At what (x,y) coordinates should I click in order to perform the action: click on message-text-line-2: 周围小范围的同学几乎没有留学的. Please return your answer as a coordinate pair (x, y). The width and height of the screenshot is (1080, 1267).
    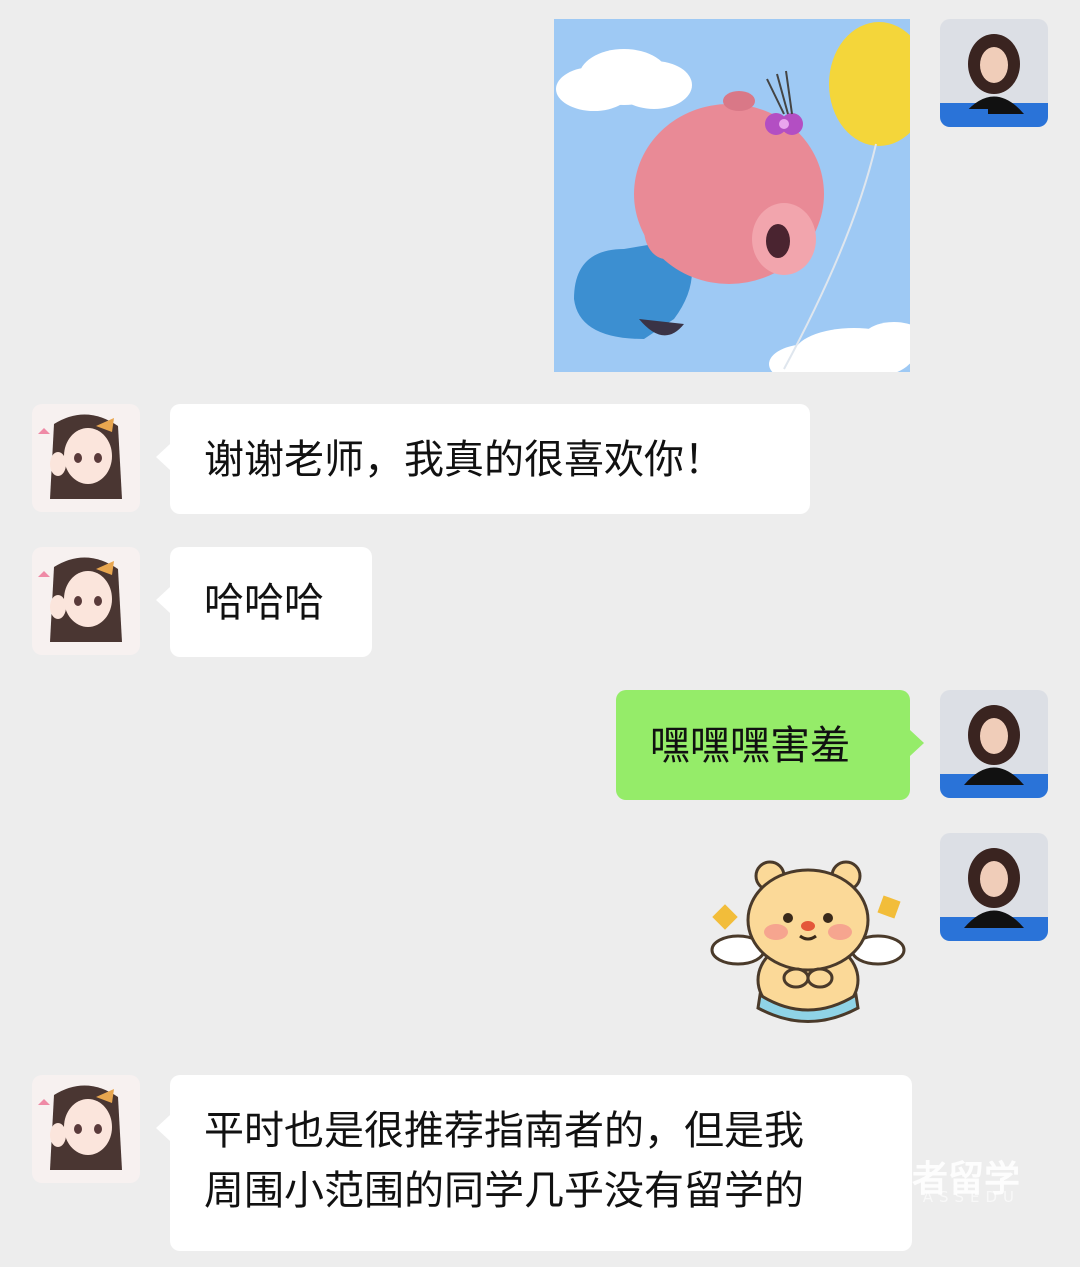
    Looking at the image, I should click on (504, 1191).